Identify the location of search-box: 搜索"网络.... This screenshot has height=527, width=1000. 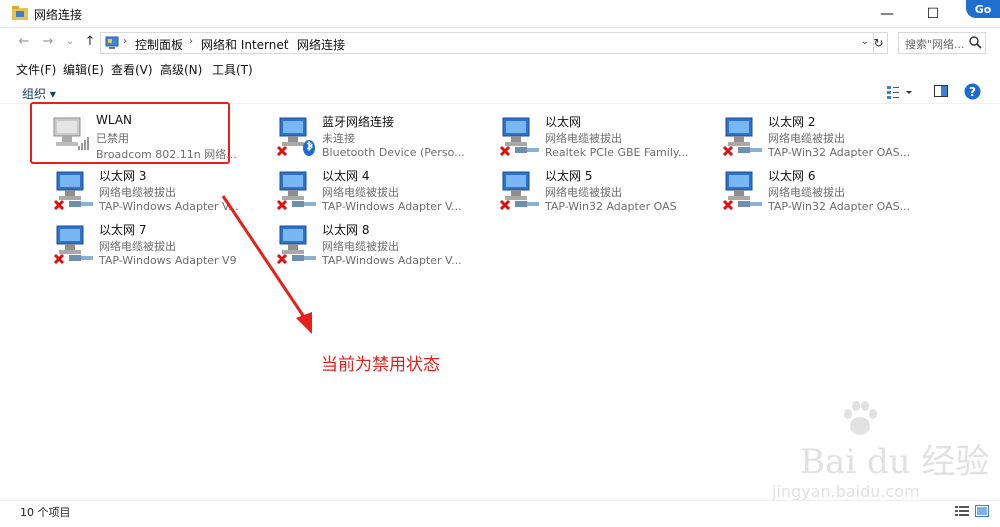
(942, 43).